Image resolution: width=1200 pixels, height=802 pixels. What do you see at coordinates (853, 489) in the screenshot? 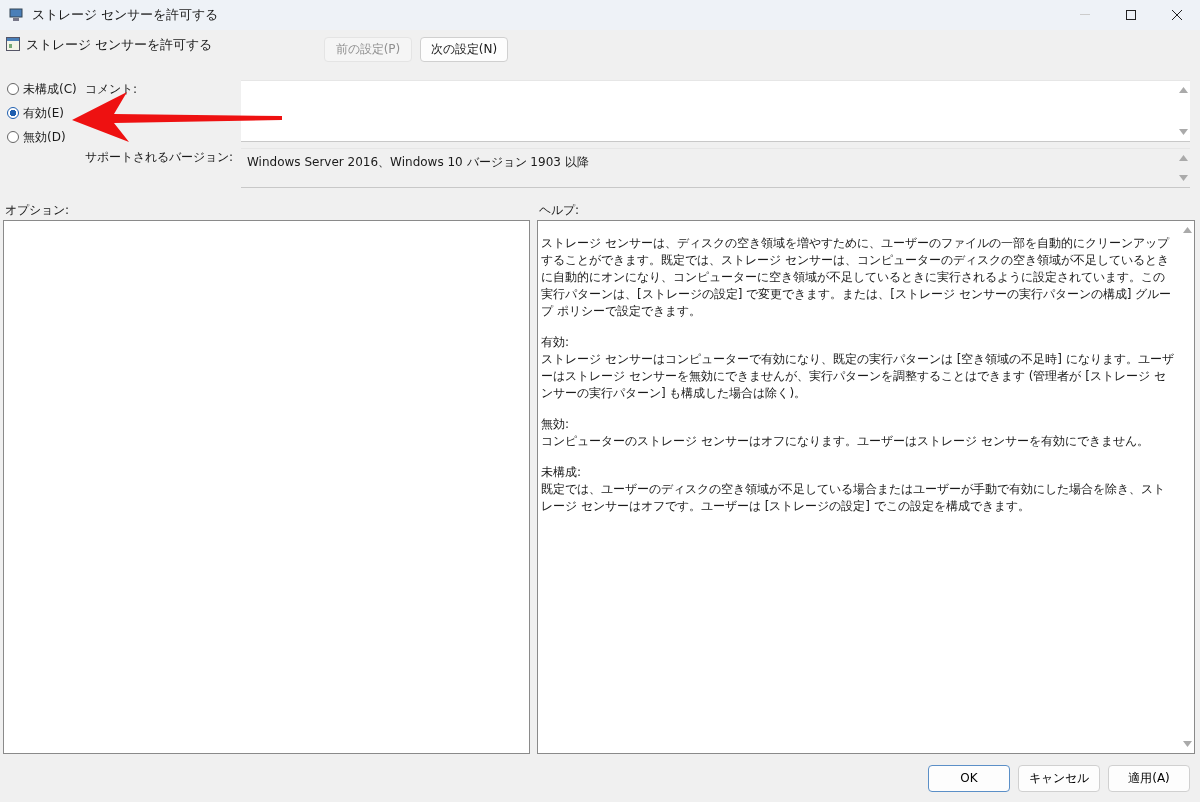
I see `help-paragraph: 未構成: 既定では、ユーザーのディスクの空き領域が不足している場合またはユーザーが手動で有効にした場合を除き、ストレージ センサーはオフです。ユーザーは [ストレージの設定] でこの設定を構成できます。` at bounding box center [853, 489].